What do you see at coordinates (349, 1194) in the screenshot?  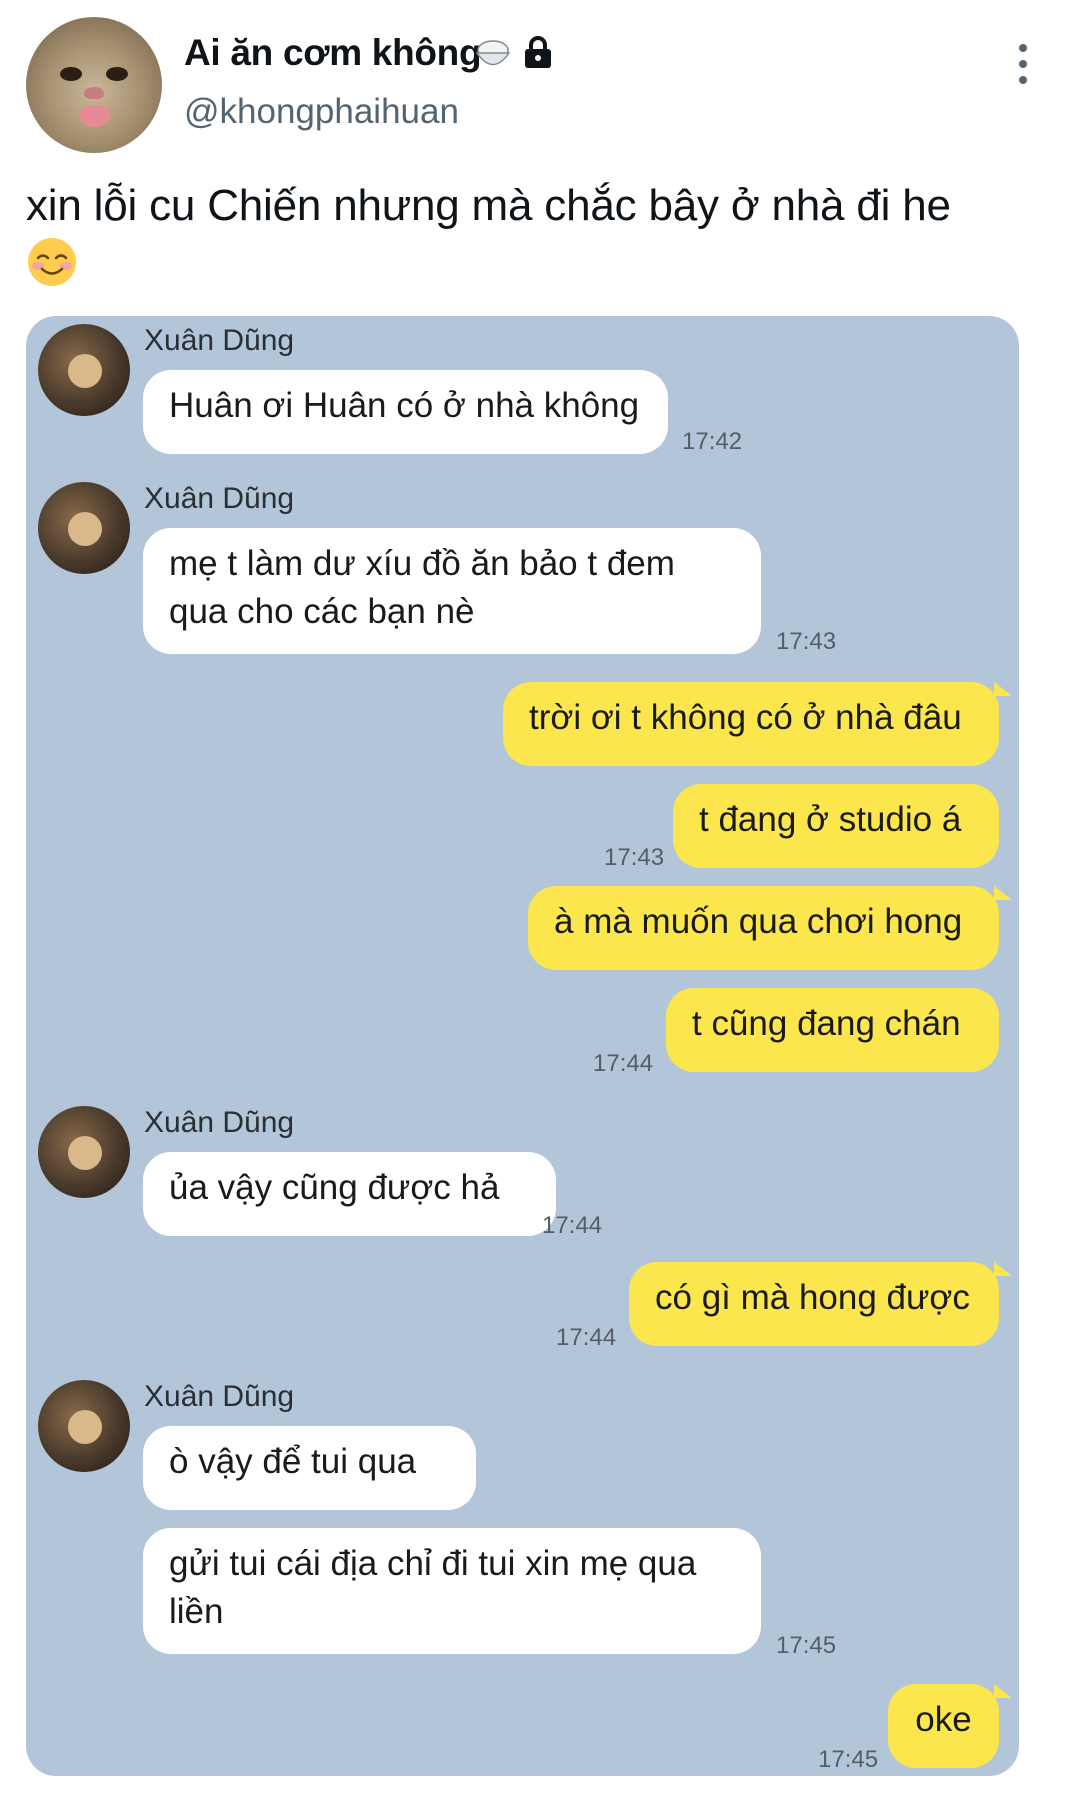 I see `incoming-message-bubble: ủa vậy cũng được hả` at bounding box center [349, 1194].